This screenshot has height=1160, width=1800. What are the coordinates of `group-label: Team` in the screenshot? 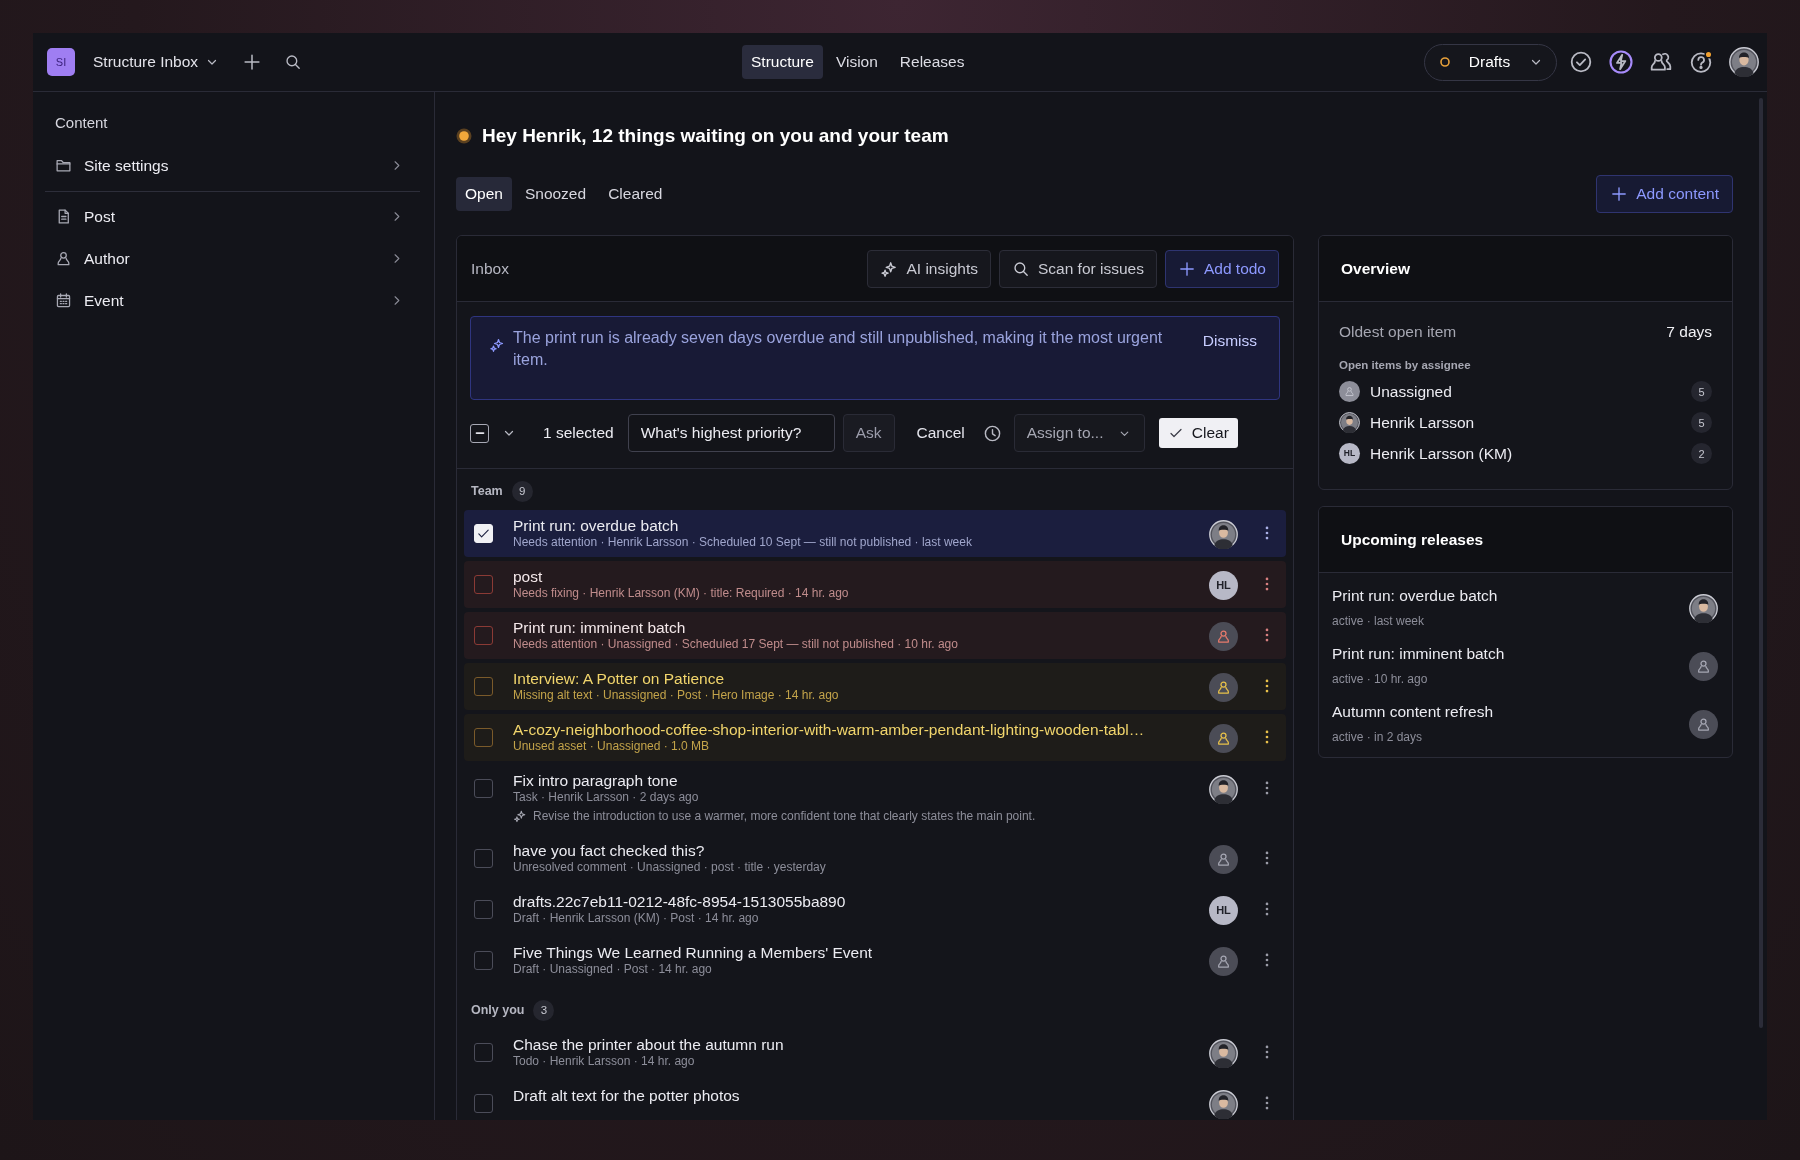 It's located at (487, 492).